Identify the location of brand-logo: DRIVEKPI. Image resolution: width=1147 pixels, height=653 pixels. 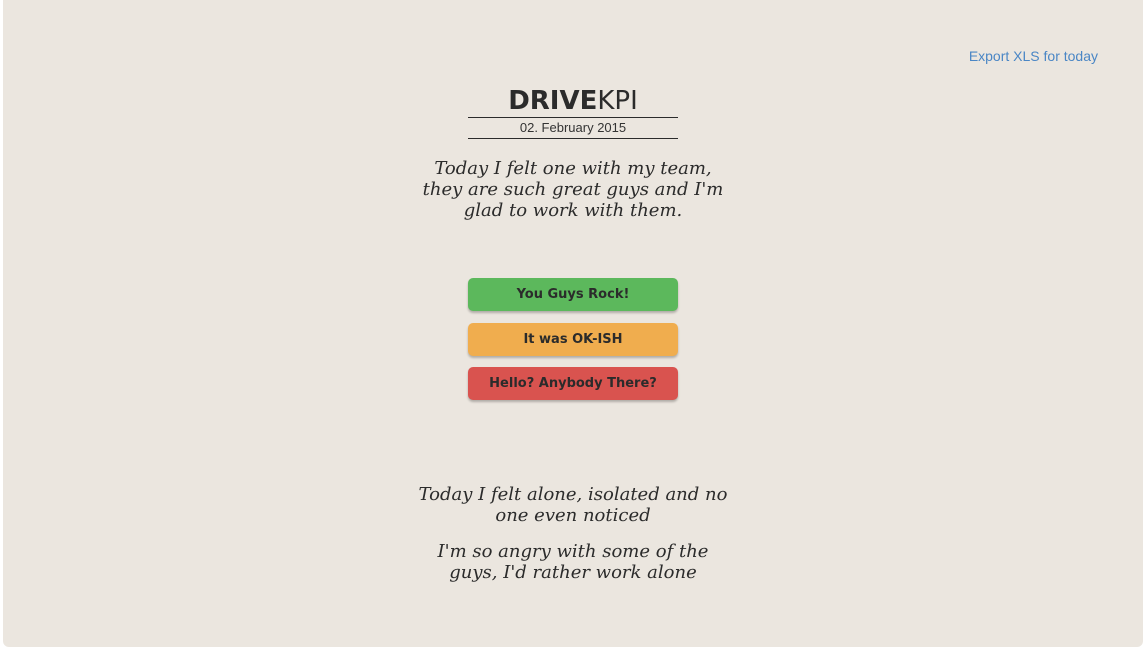
(573, 101).